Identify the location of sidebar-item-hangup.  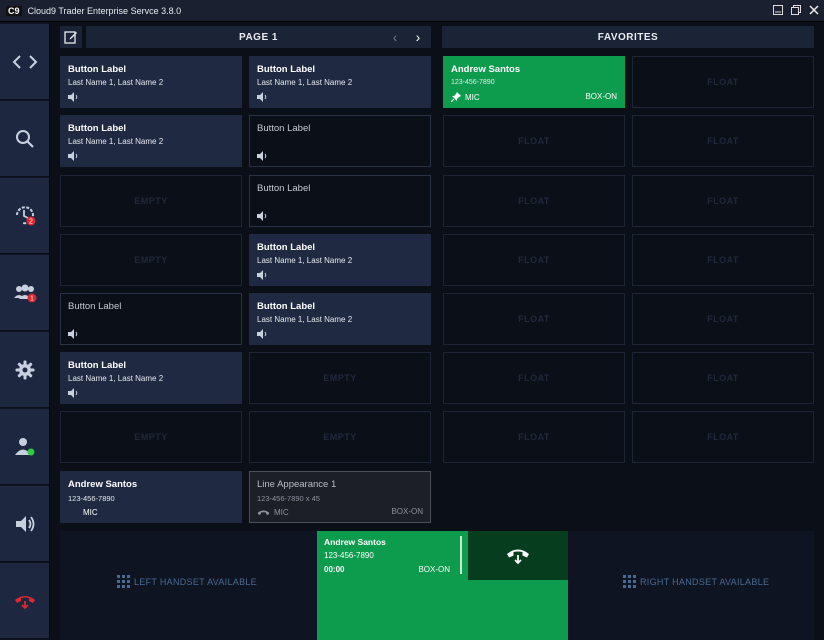
(24, 601).